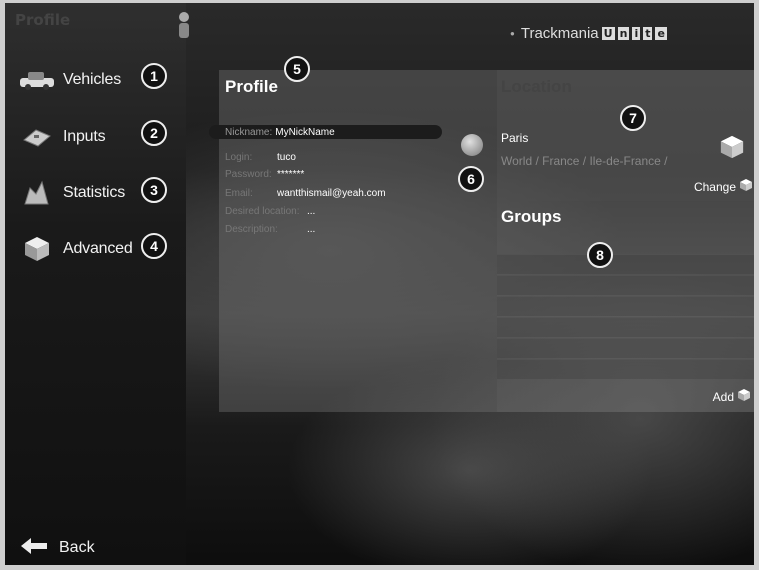  What do you see at coordinates (531, 216) in the screenshot?
I see `groups-title: Groups` at bounding box center [531, 216].